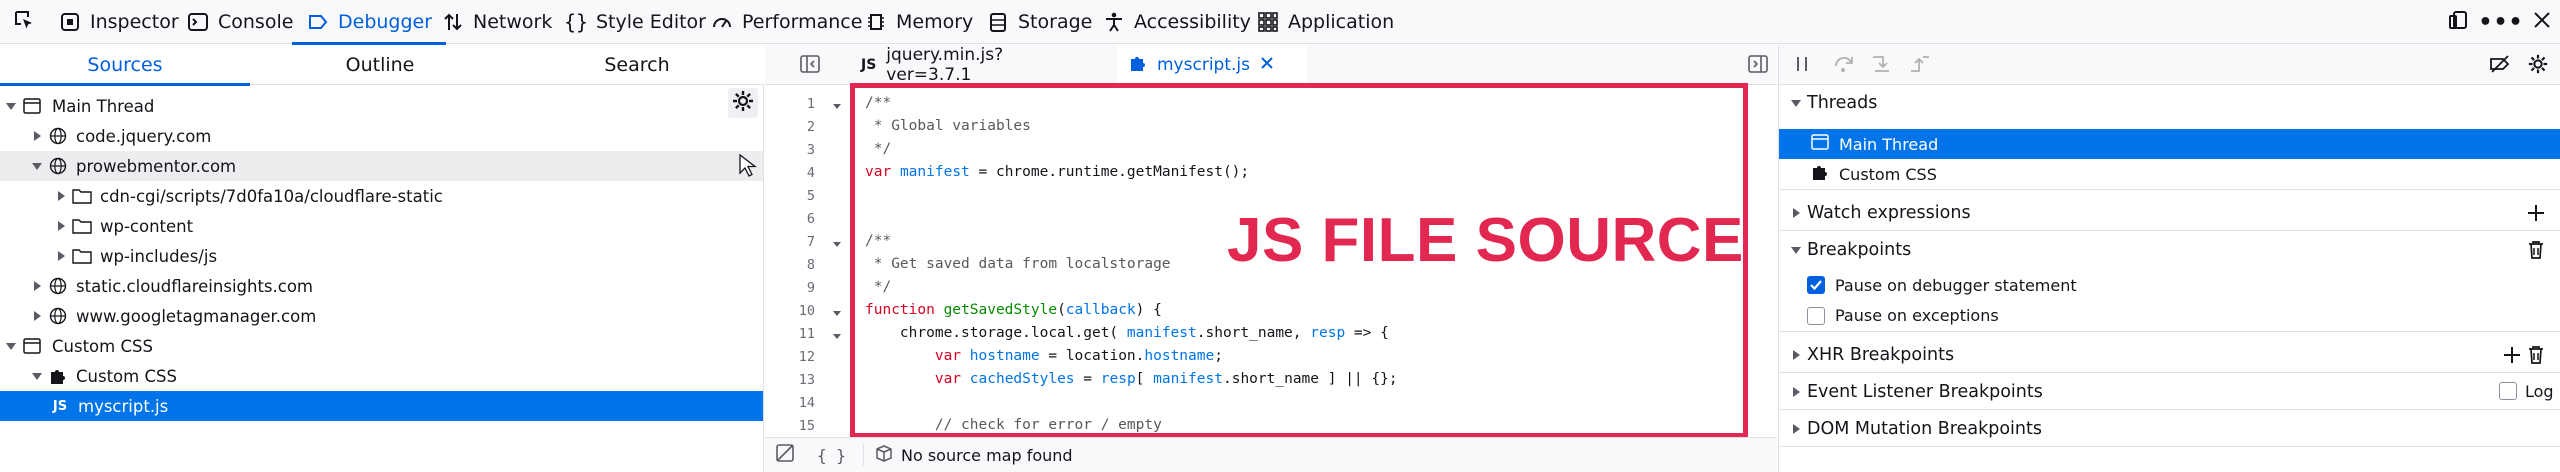 The image size is (2560, 472). Describe the element at coordinates (1924, 428) in the screenshot. I see `dom-mutation-breakpoints-title: DOM Mutation Breakpoints` at that location.